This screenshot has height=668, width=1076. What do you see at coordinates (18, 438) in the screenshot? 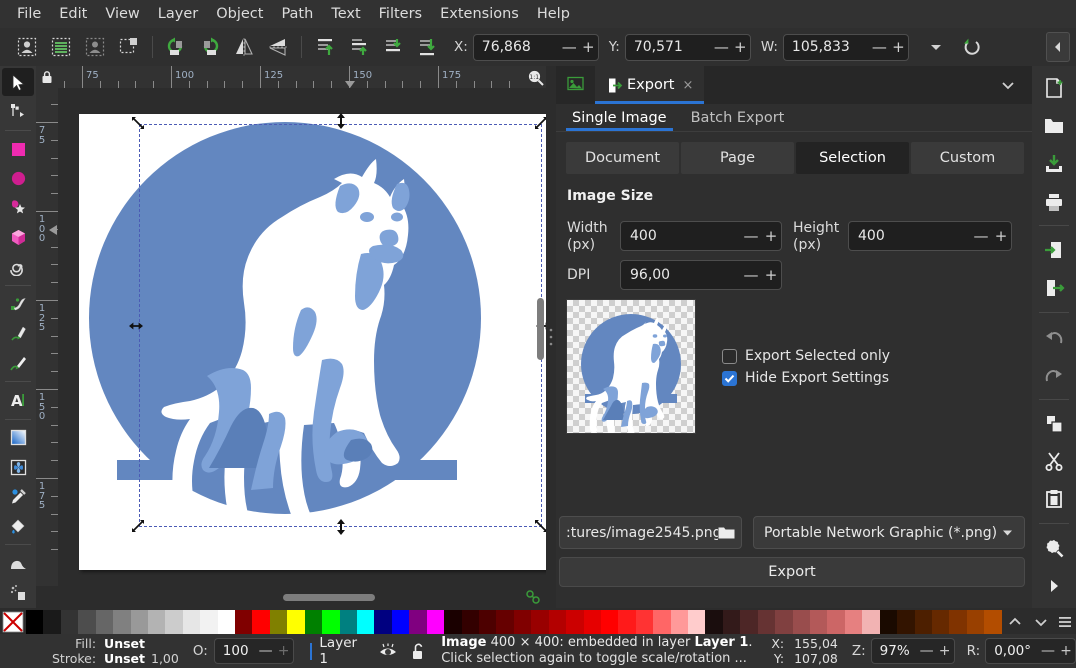
I see `gradient-tool` at bounding box center [18, 438].